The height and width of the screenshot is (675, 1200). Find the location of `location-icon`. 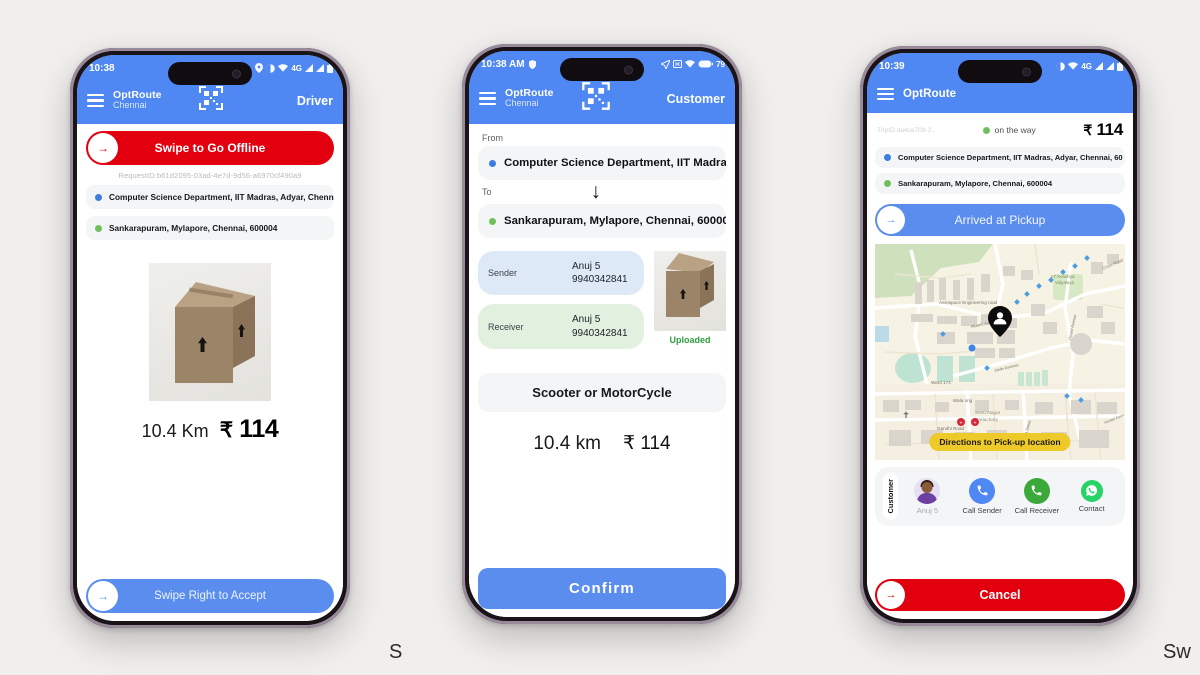

location-icon is located at coordinates (259, 68).